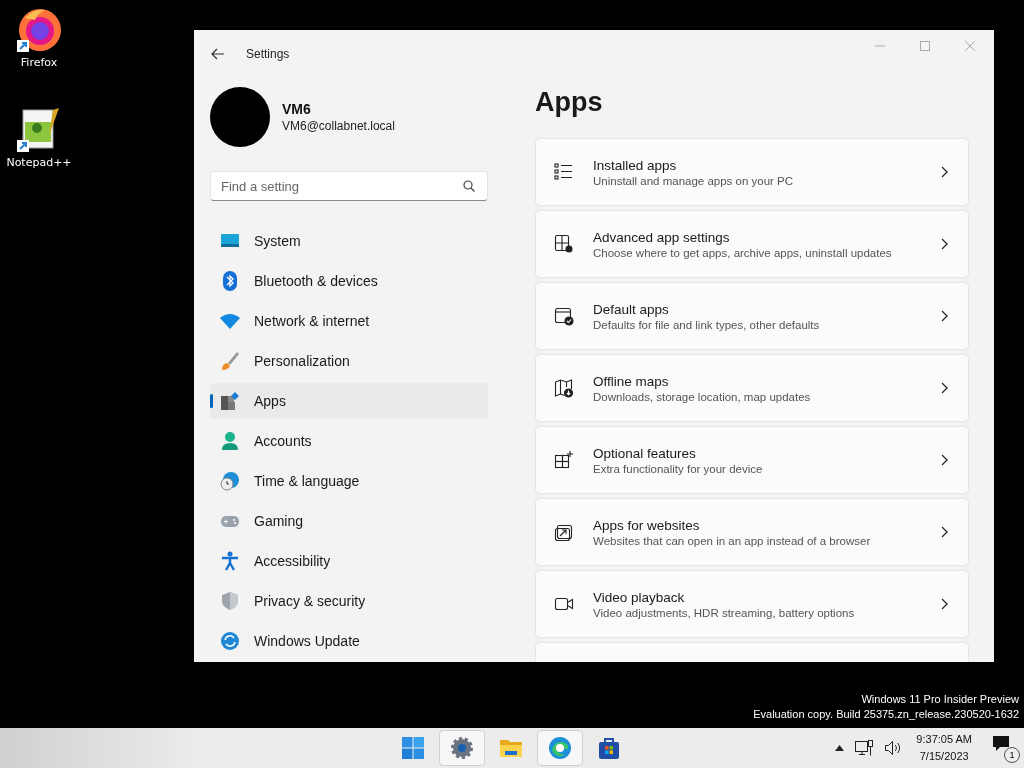 The width and height of the screenshot is (1024, 768). Describe the element at coordinates (662, 237) in the screenshot. I see `card-title: Advanced app settings` at that location.